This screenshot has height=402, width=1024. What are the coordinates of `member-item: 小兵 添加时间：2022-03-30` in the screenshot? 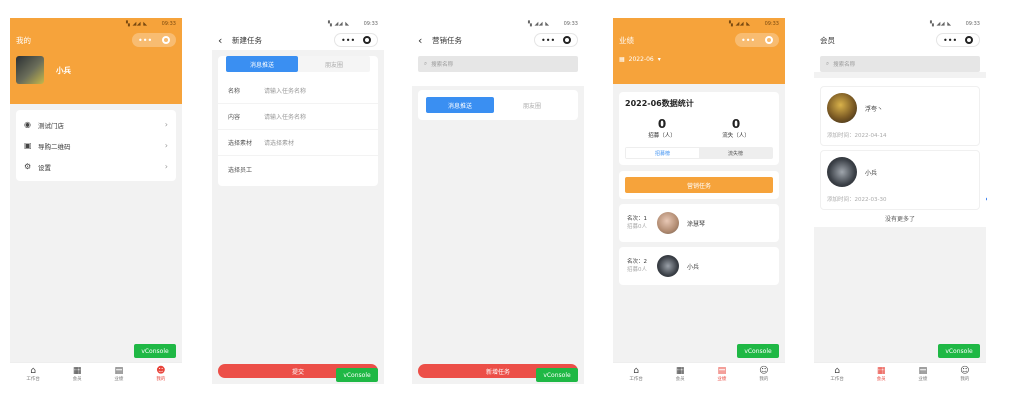 It's located at (900, 180).